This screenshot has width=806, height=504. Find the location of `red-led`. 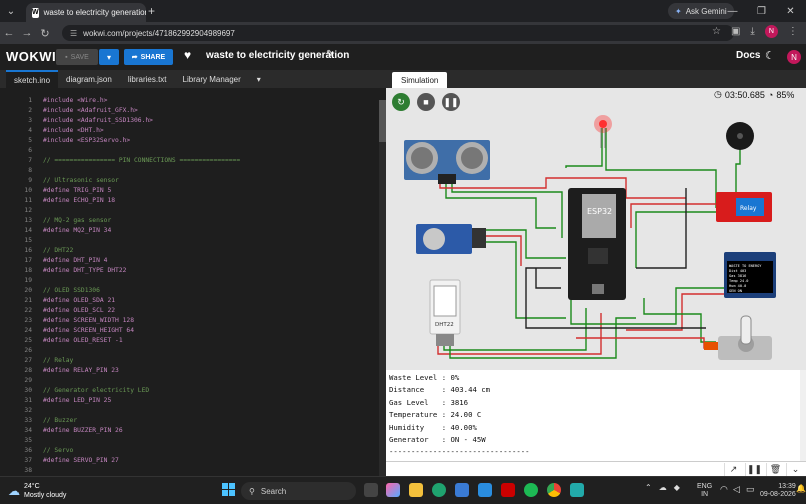

red-led is located at coordinates (603, 131).